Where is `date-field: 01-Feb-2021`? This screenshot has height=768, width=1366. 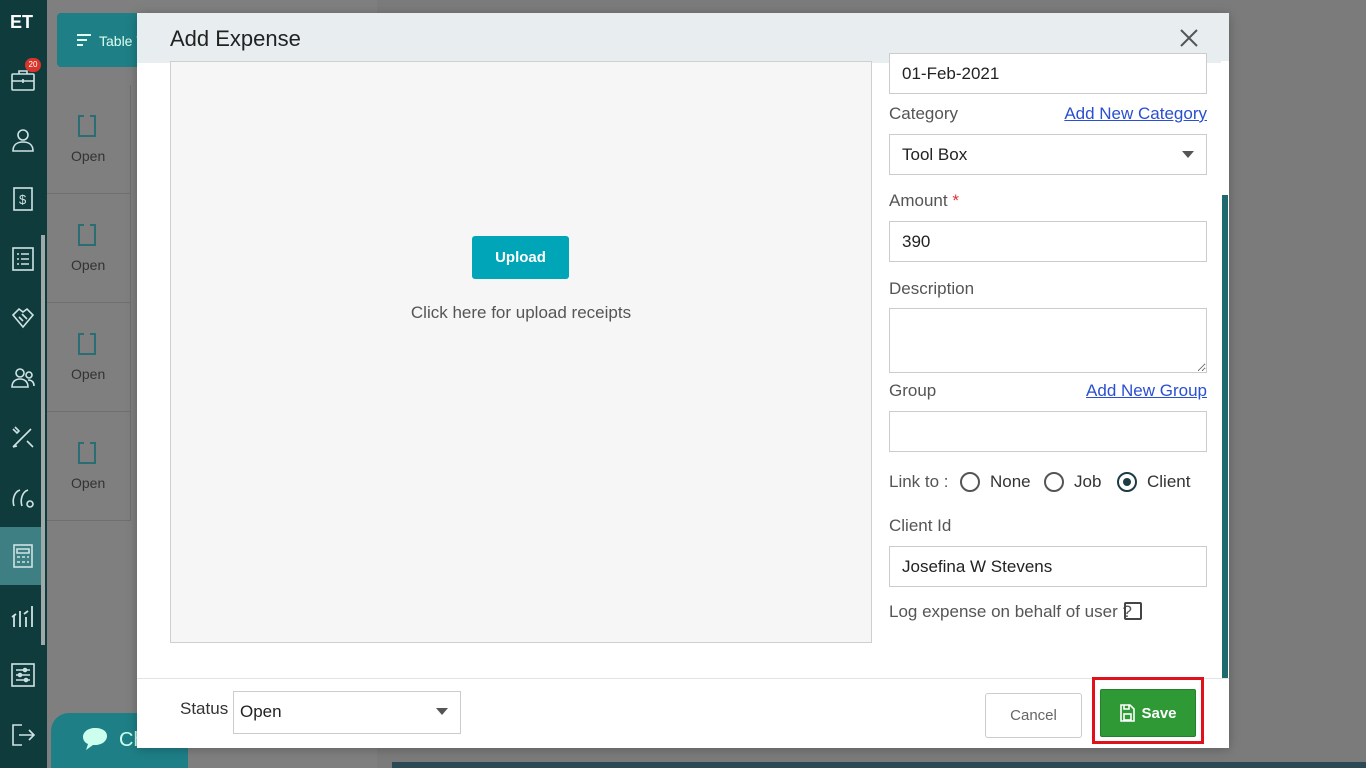
date-field: 01-Feb-2021 is located at coordinates (1048, 73).